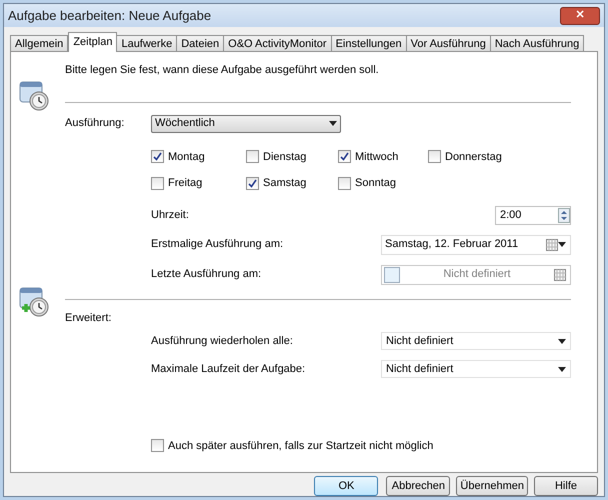 This screenshot has width=608, height=500. I want to click on calendar-clock-icon, so click(35, 96).